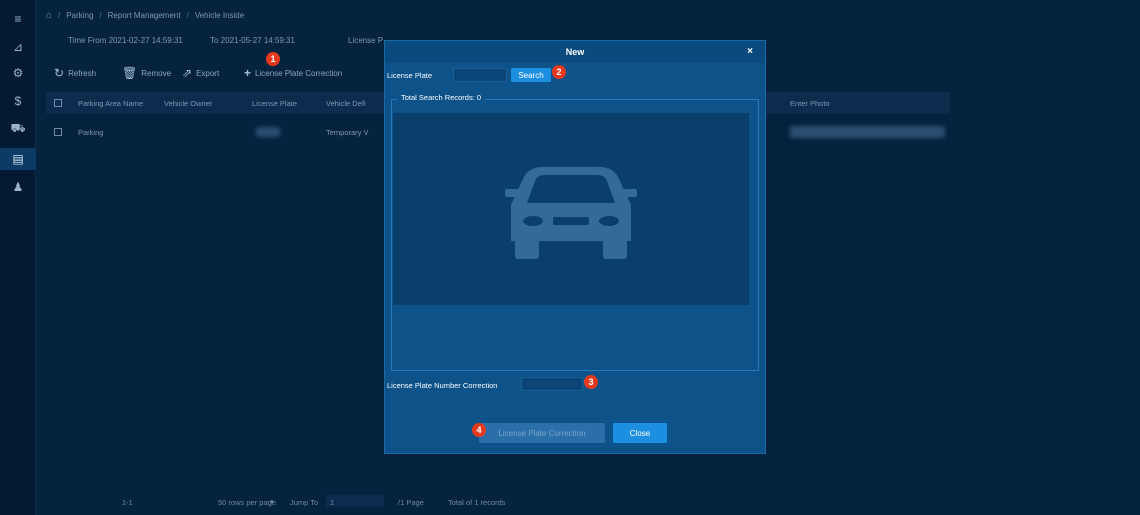 This screenshot has width=1140, height=515. What do you see at coordinates (127, 502) in the screenshot?
I see `pagination-range: 1-1` at bounding box center [127, 502].